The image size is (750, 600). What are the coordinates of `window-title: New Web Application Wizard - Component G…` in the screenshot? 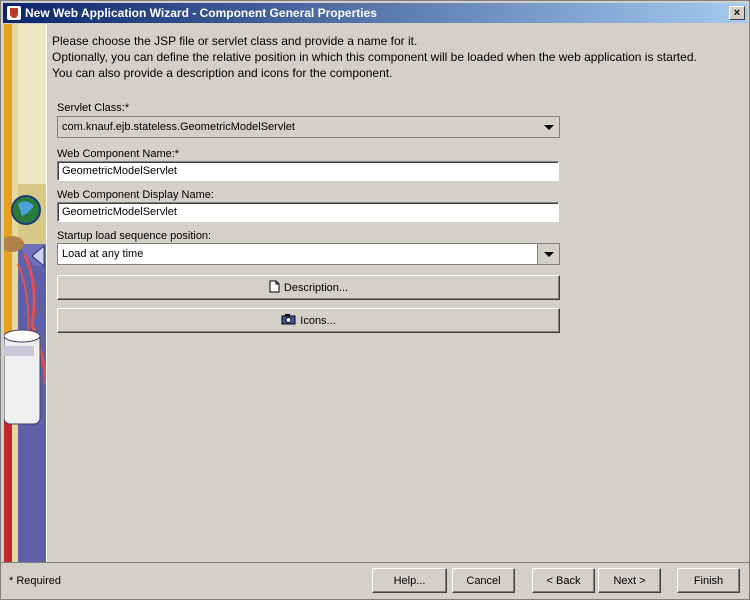 It's located at (201, 13).